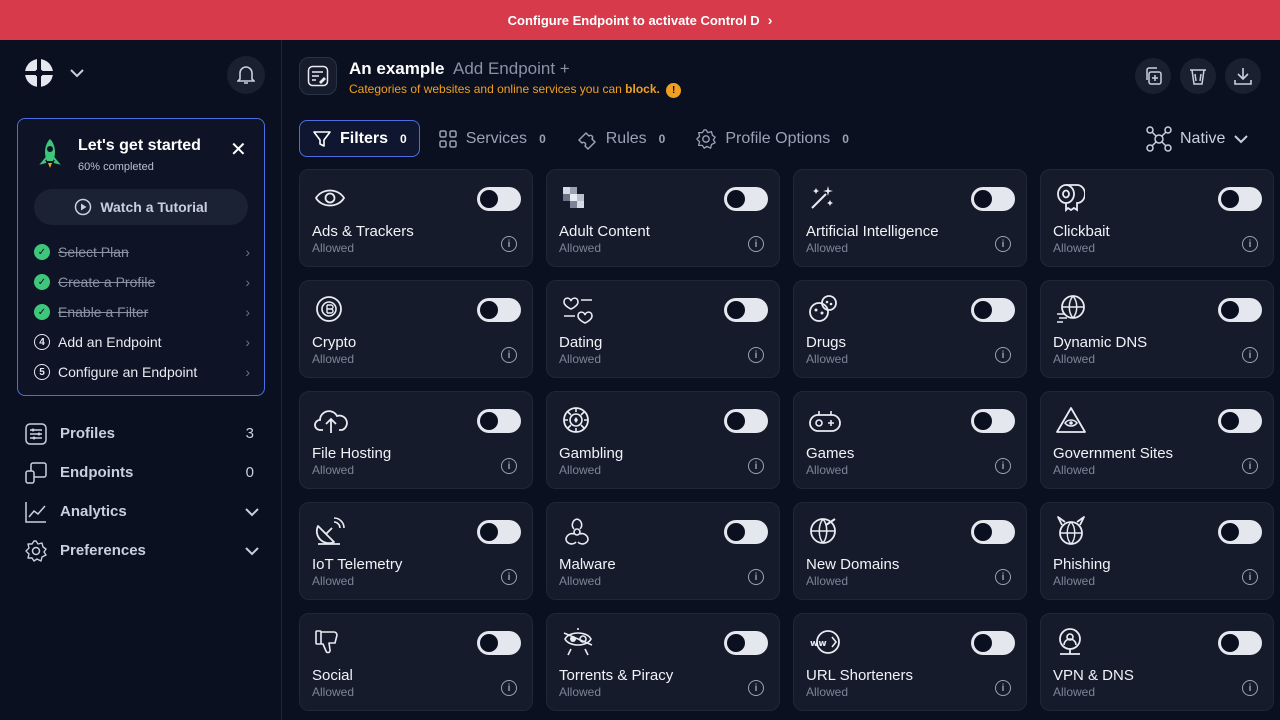  Describe the element at coordinates (492, 138) in the screenshot. I see `tab-services: Services 0` at that location.